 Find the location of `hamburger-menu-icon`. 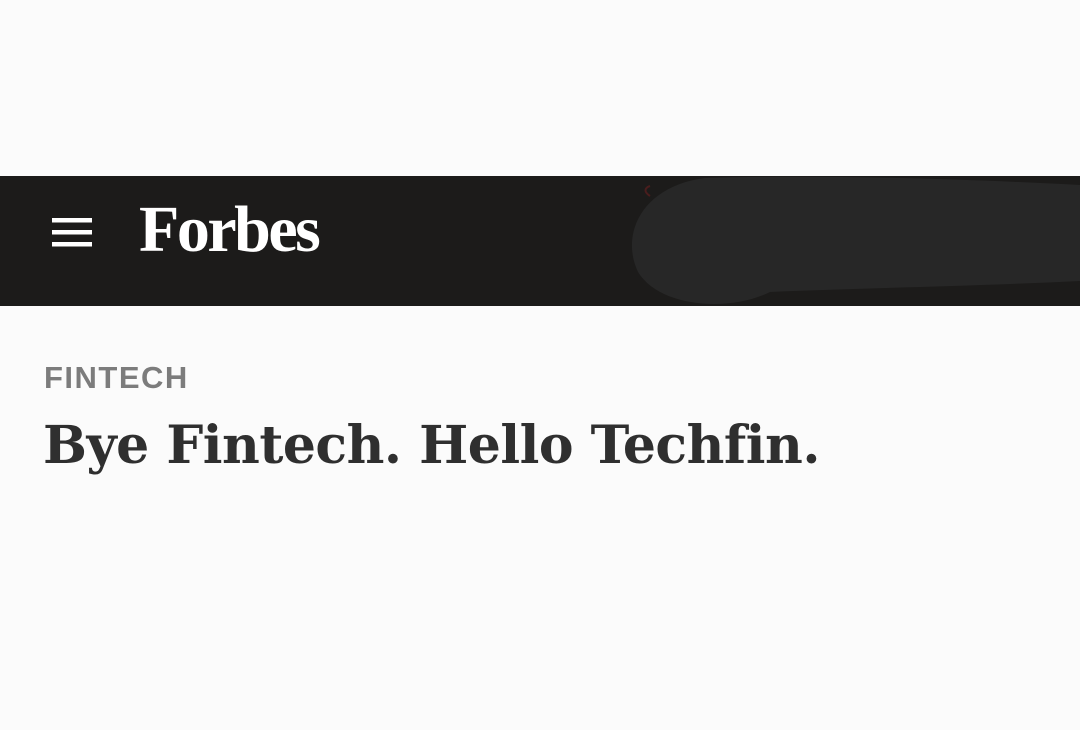

hamburger-menu-icon is located at coordinates (72, 234).